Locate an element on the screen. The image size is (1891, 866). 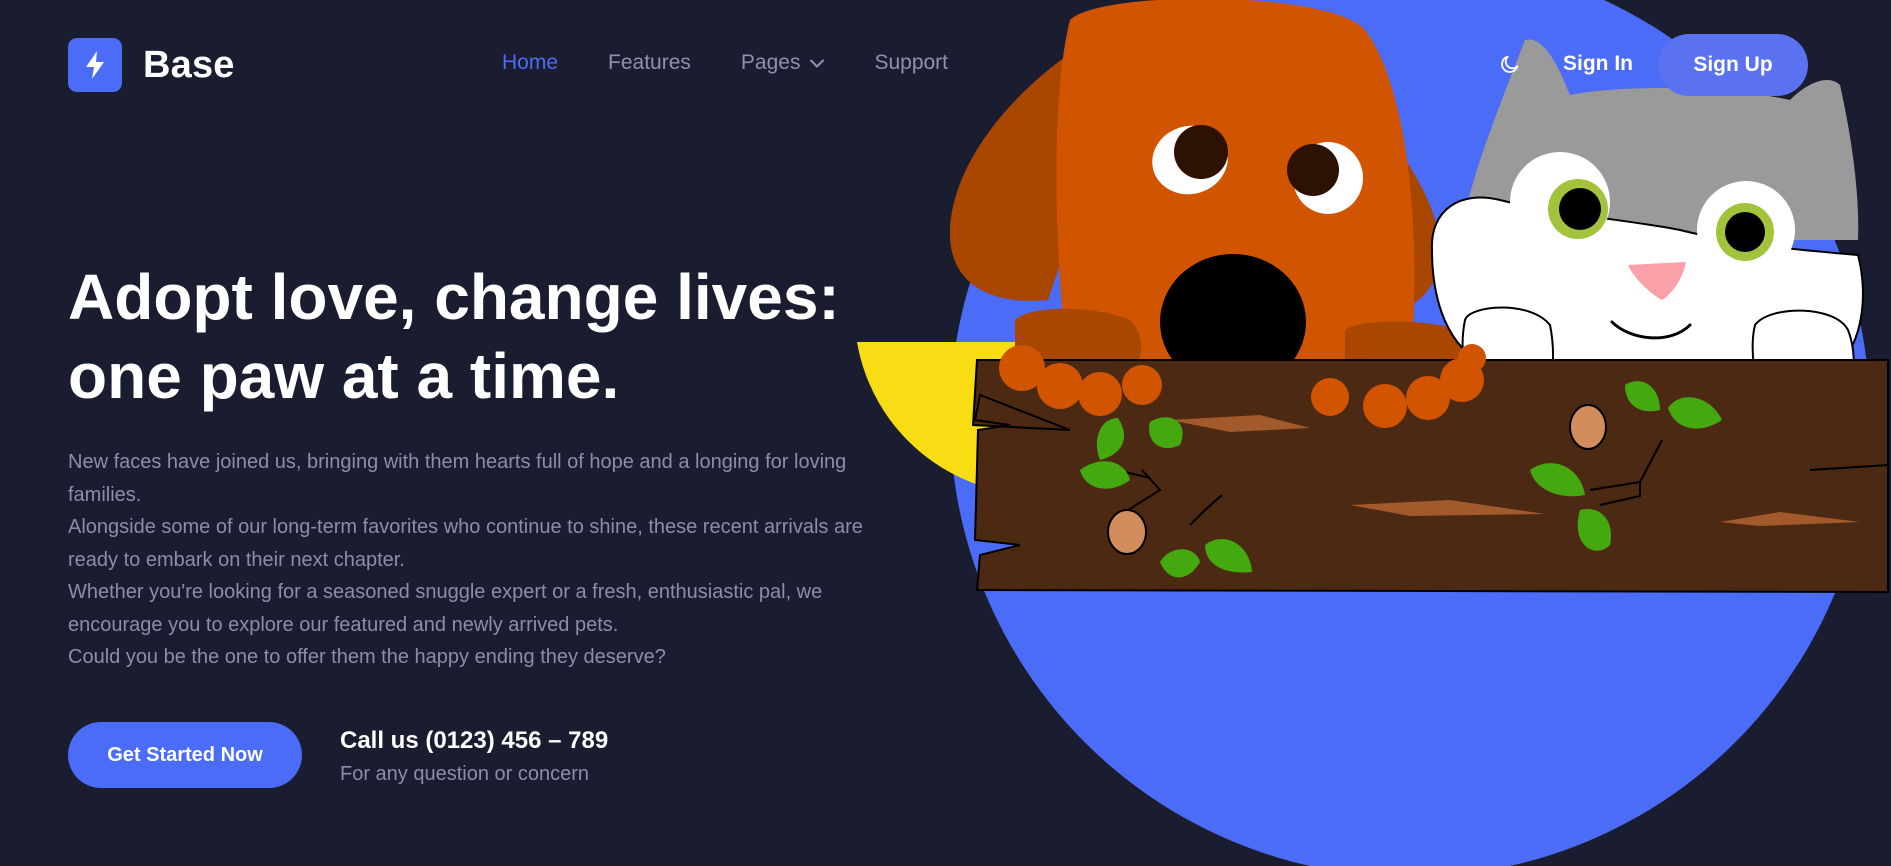
hero-title-line-2: one paw at a time. is located at coordinates (344, 376).